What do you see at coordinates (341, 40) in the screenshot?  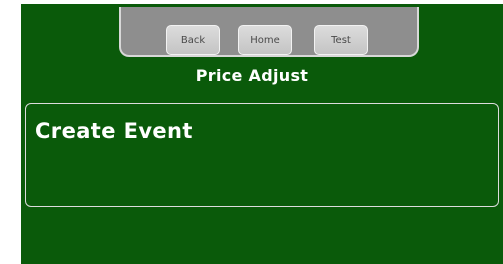 I see `test-button: Test` at bounding box center [341, 40].